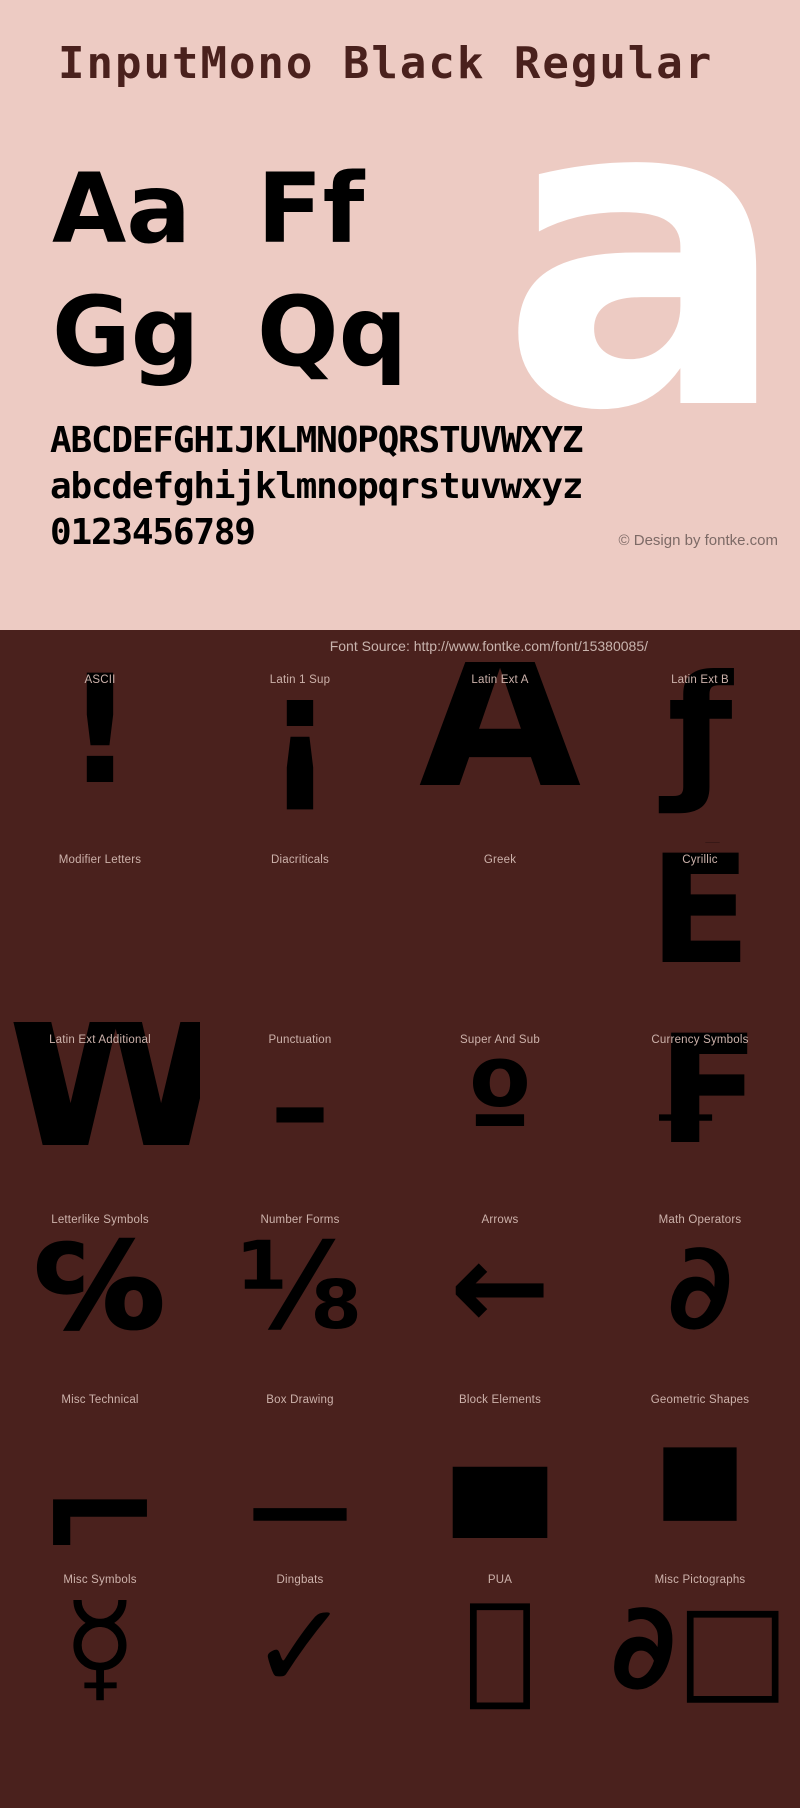  What do you see at coordinates (700, 1647) in the screenshot?
I see `glyph-sample: ∂□` at bounding box center [700, 1647].